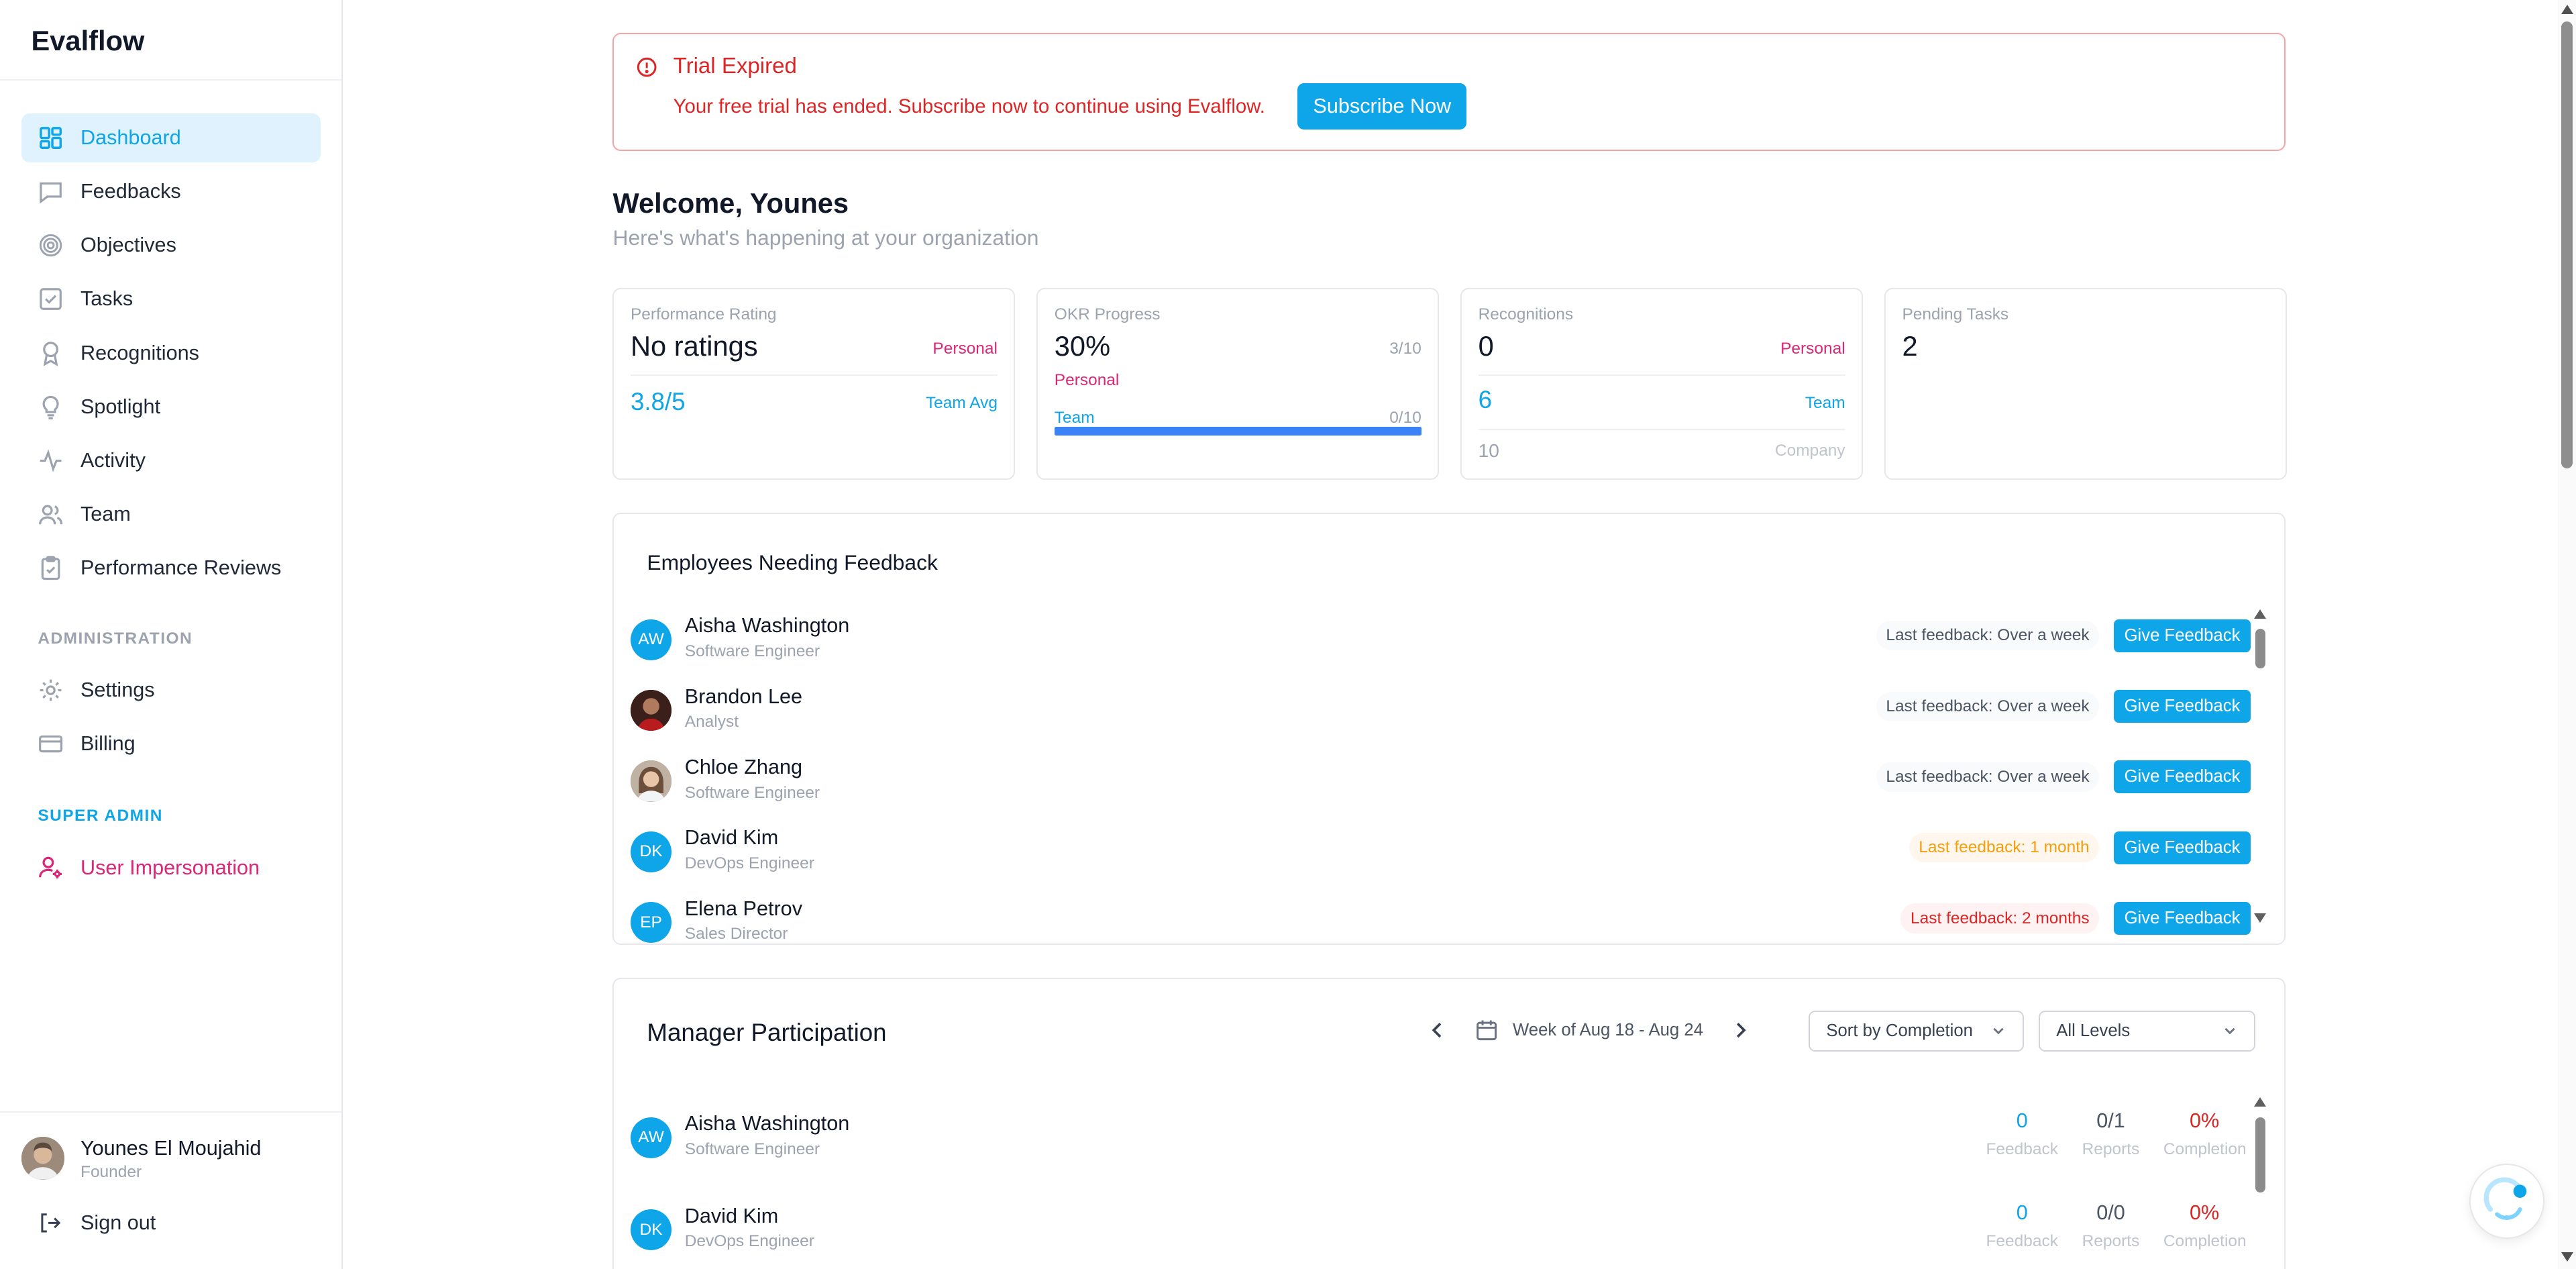 The width and height of the screenshot is (2576, 1269). What do you see at coordinates (171, 460) in the screenshot?
I see `sidebar-item-activity: Activity` at bounding box center [171, 460].